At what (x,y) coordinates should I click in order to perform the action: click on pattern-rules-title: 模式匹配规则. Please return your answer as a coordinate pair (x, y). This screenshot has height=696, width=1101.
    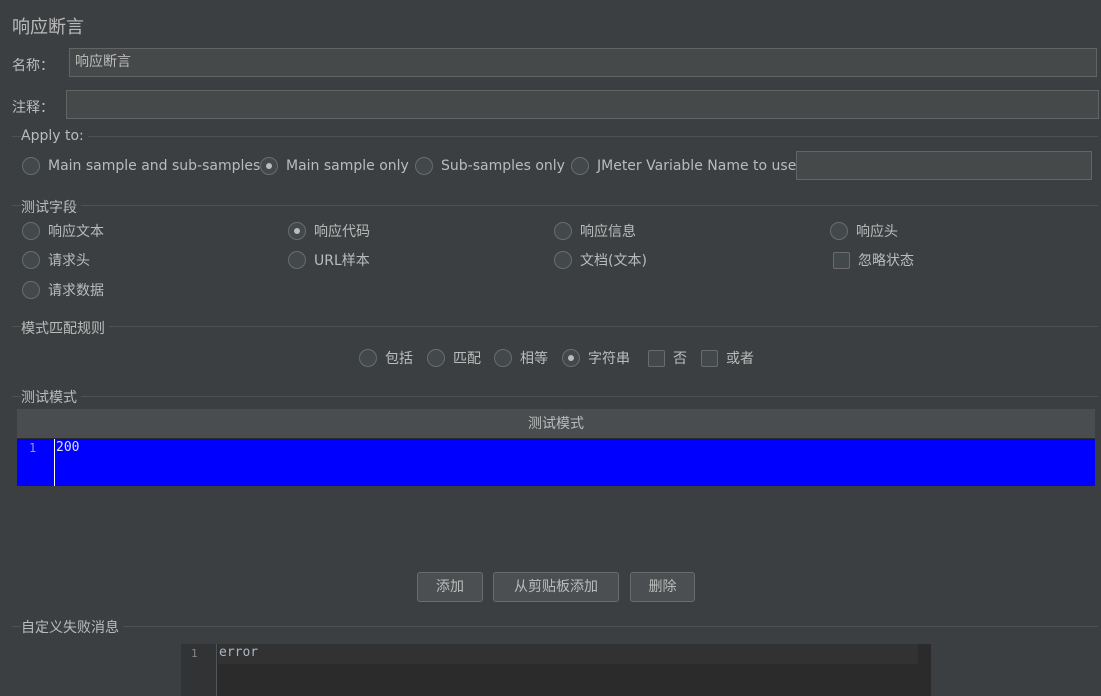
    Looking at the image, I should click on (65, 328).